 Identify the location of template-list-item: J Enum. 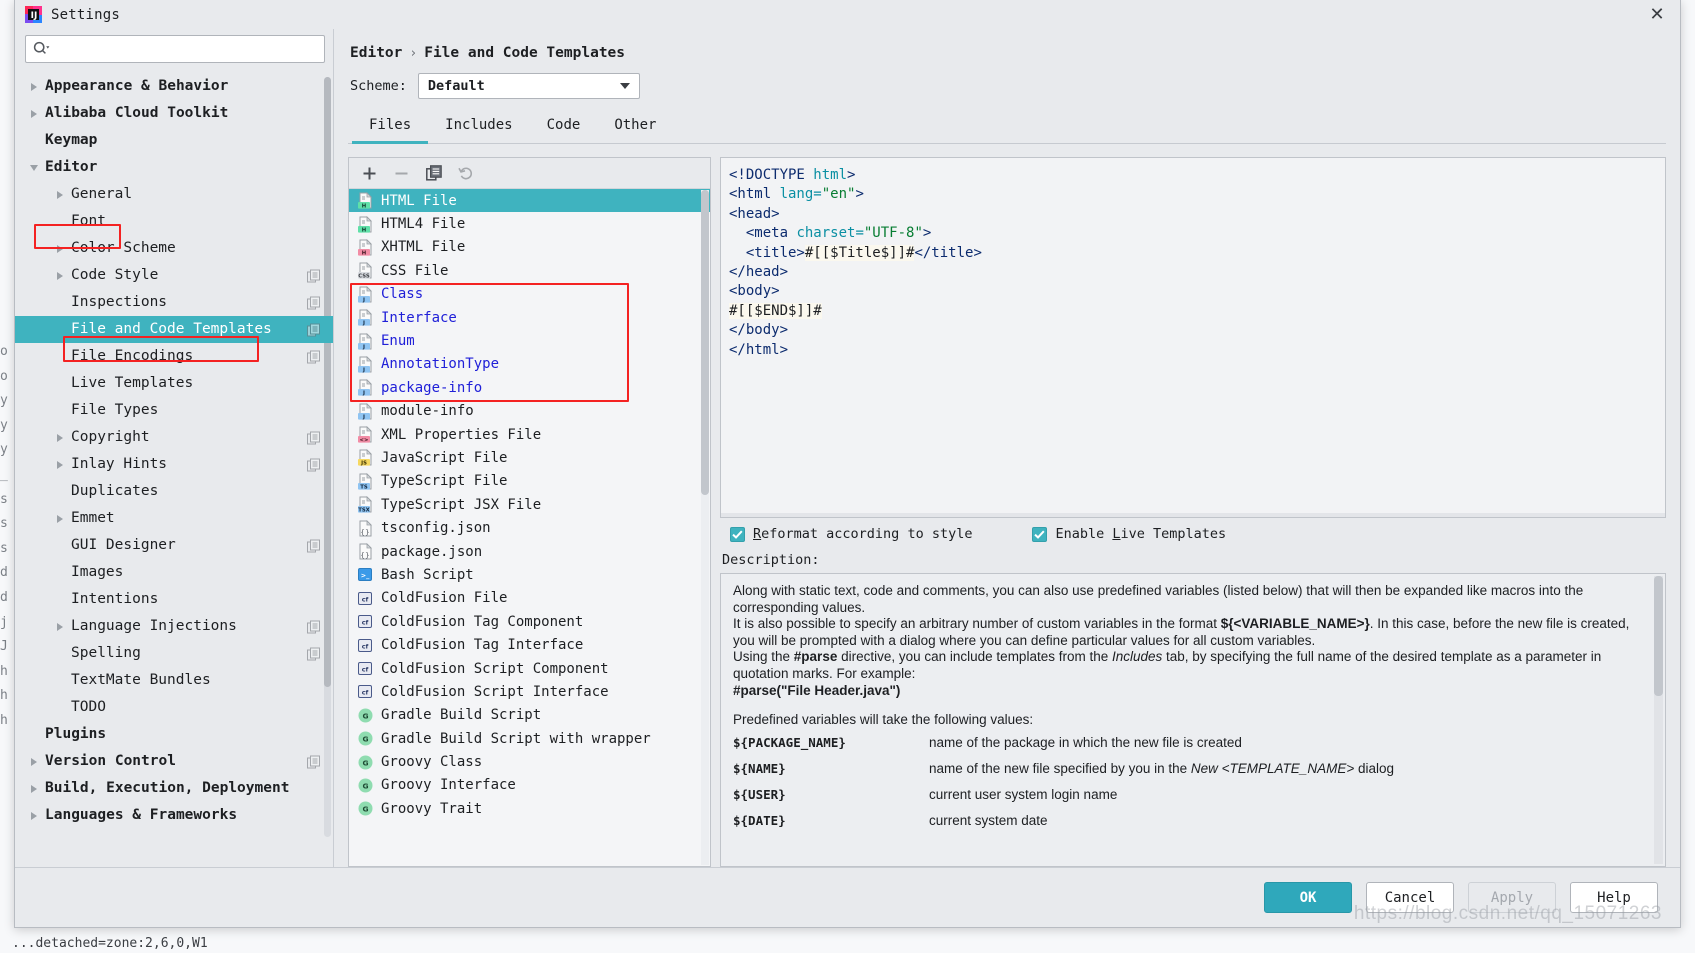
(529, 340).